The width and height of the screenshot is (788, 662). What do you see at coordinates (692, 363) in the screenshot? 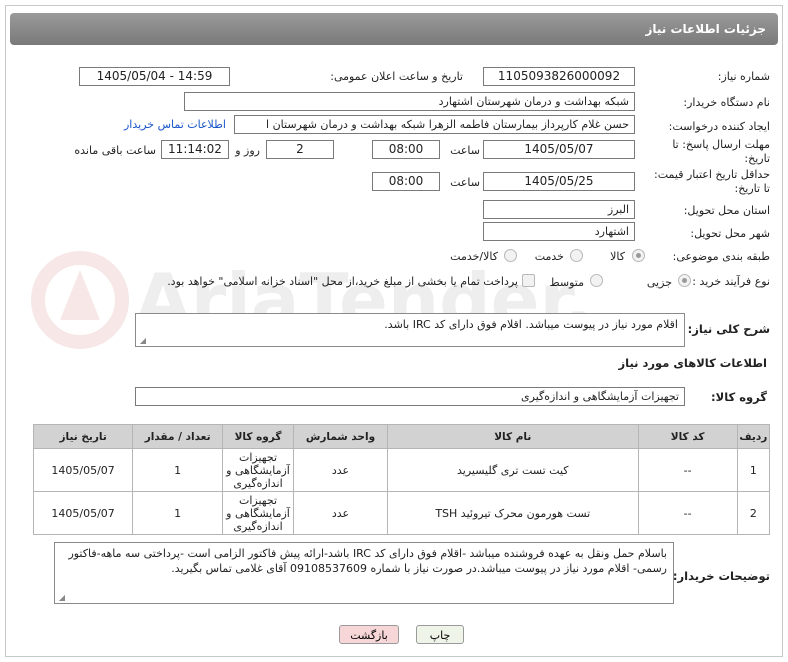
I see `goods-info-title: اطلاعات کالاهای مورد نیاز` at bounding box center [692, 363].